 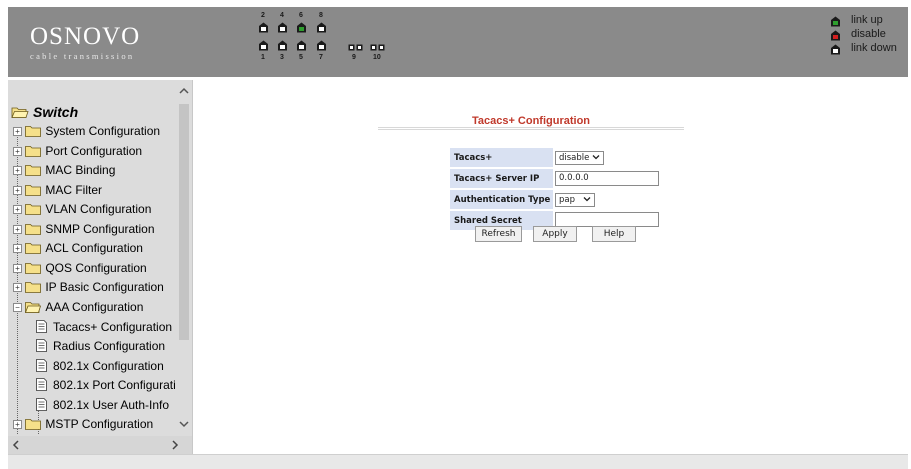 What do you see at coordinates (579, 157) in the screenshot?
I see `tacacs-select: disable` at bounding box center [579, 157].